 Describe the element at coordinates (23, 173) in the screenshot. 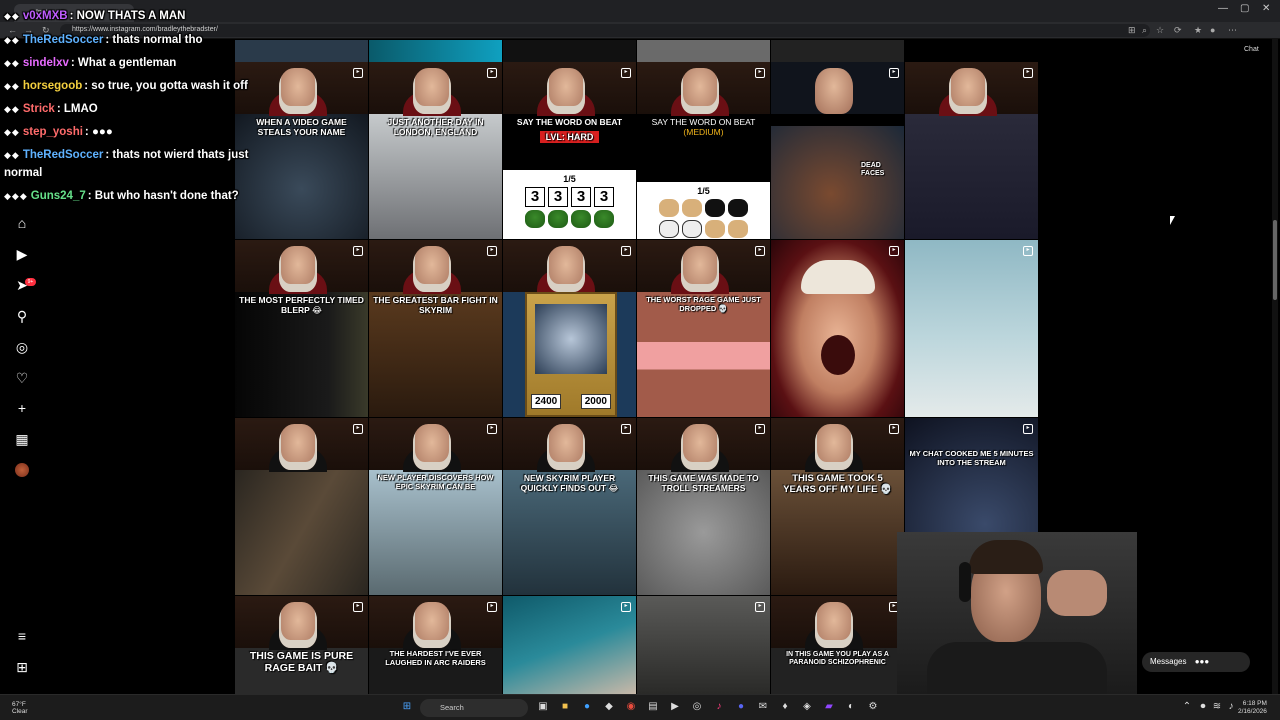

I see `chat-message-continuation: normal` at that location.